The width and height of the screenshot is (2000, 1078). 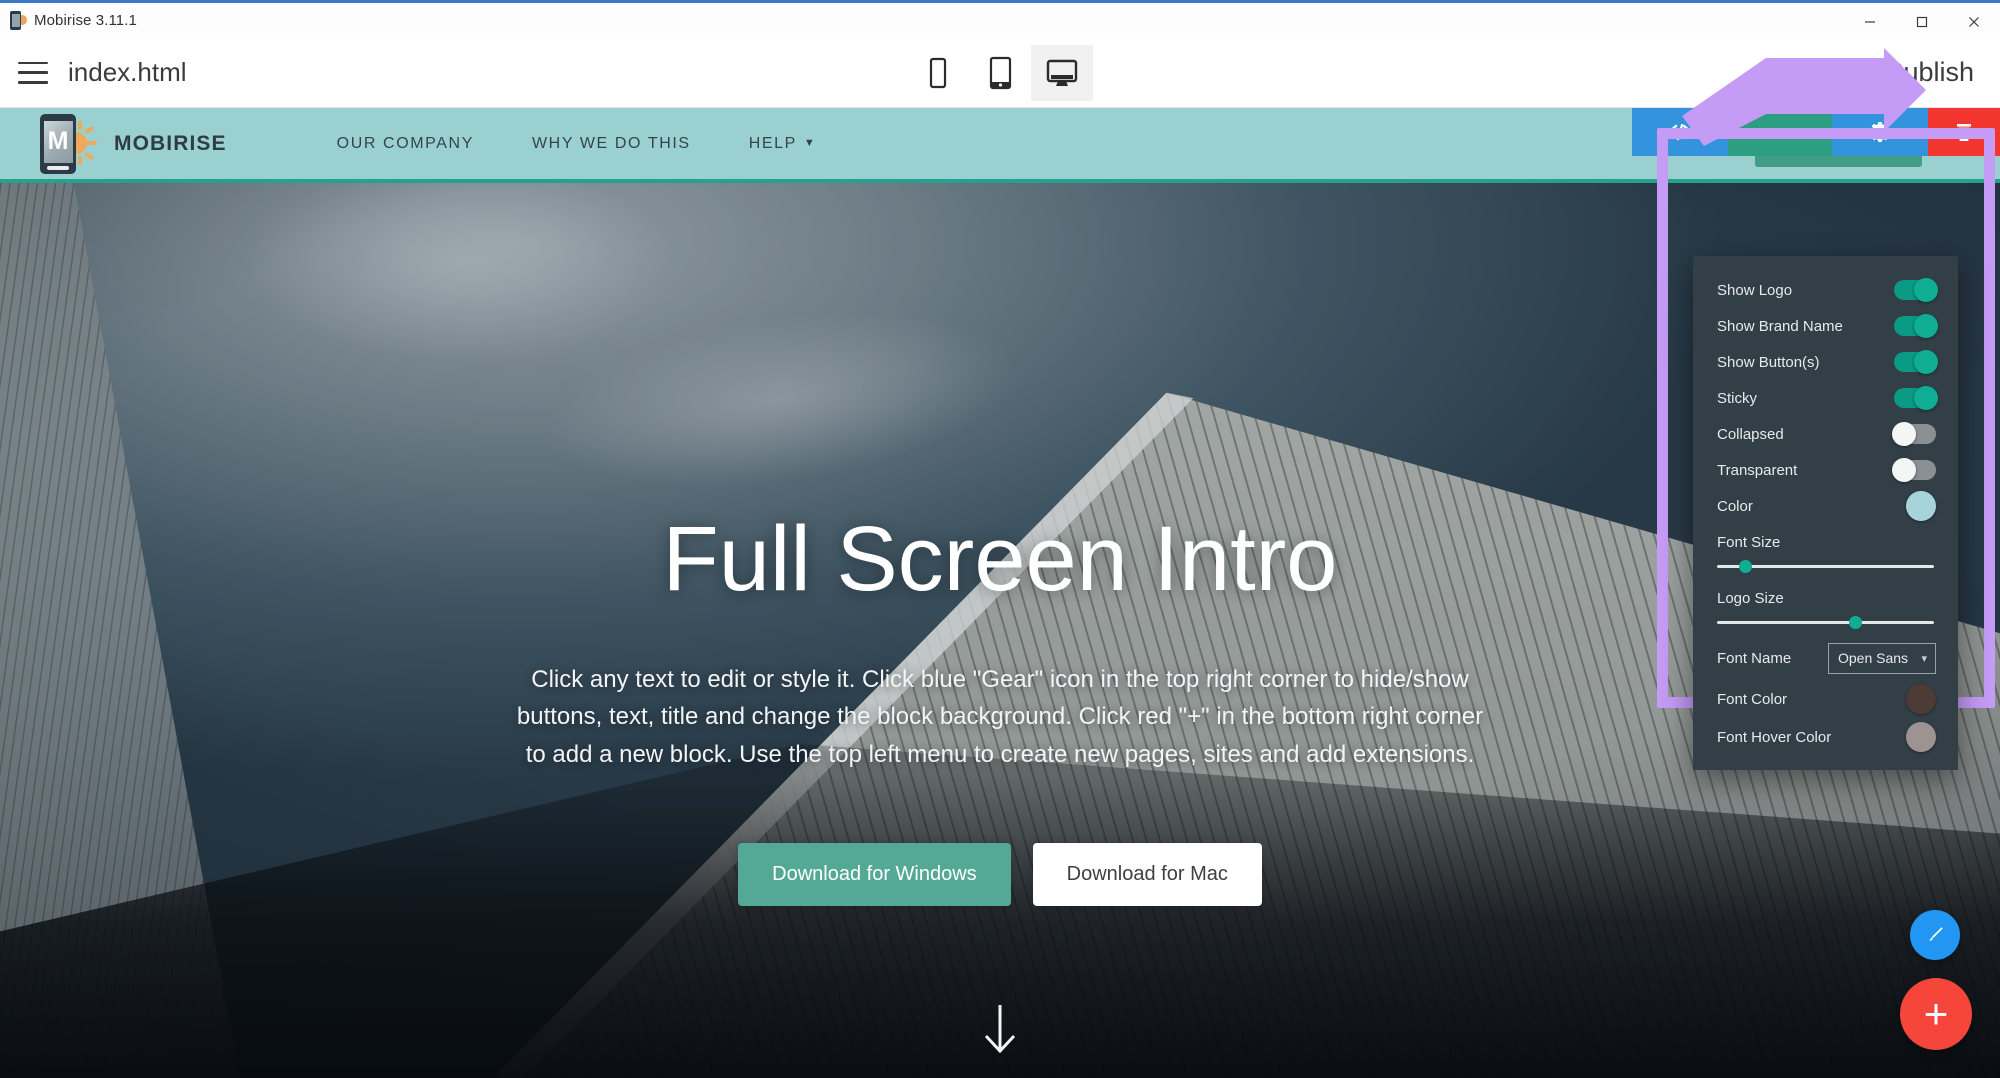 I want to click on slider-handle-font-size, so click(x=1745, y=566).